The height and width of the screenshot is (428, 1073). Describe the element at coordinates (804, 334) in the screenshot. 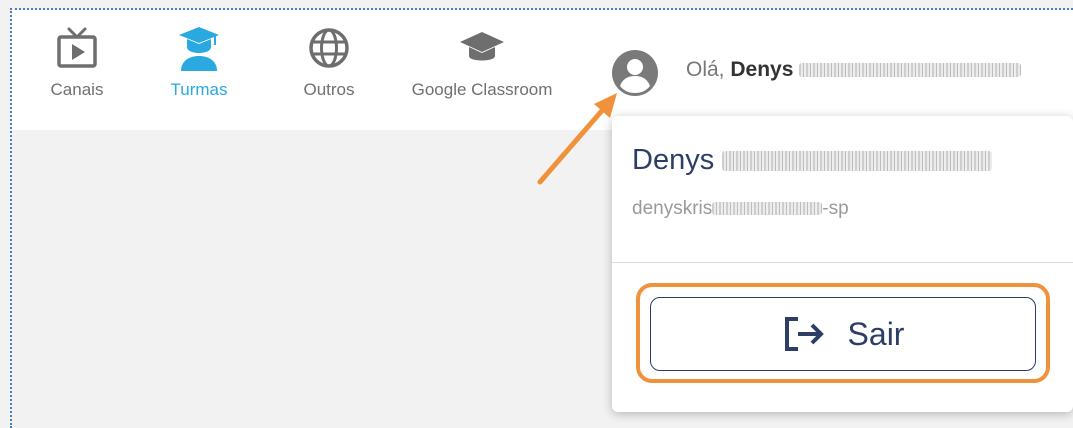

I see `logout-icon` at that location.